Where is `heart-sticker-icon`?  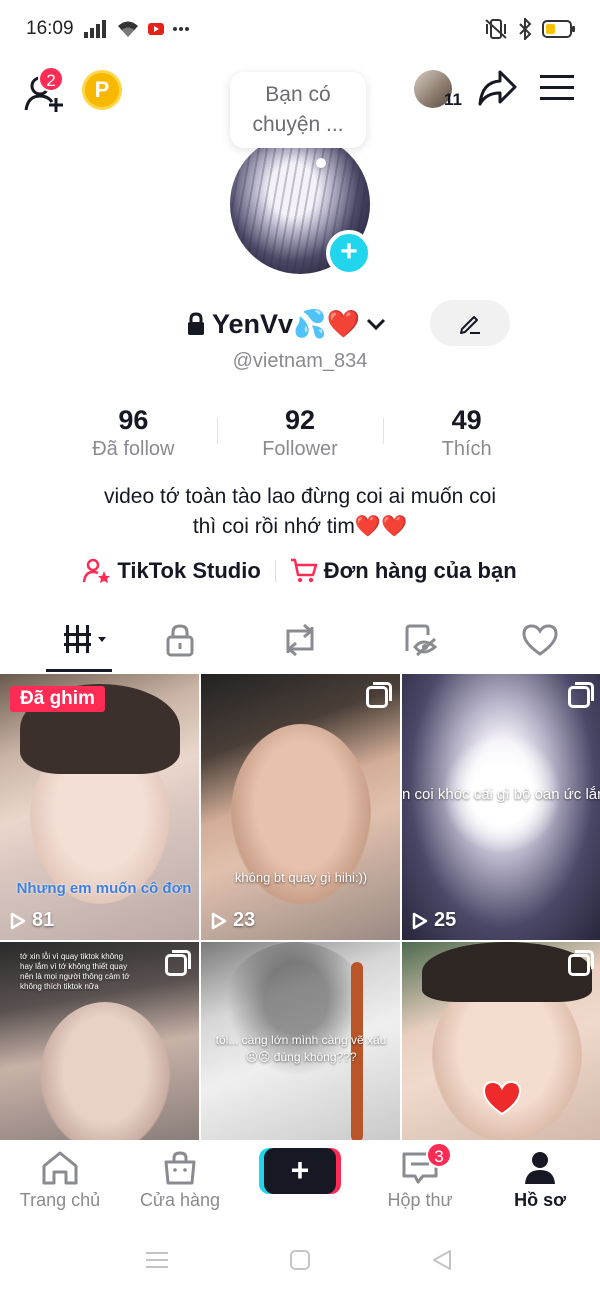
heart-sticker-icon is located at coordinates (502, 1098).